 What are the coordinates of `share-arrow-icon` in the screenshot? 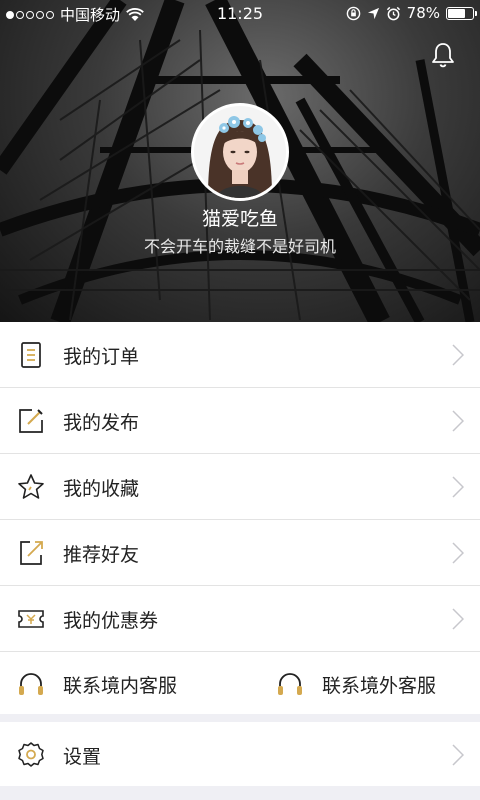 It's located at (31, 553).